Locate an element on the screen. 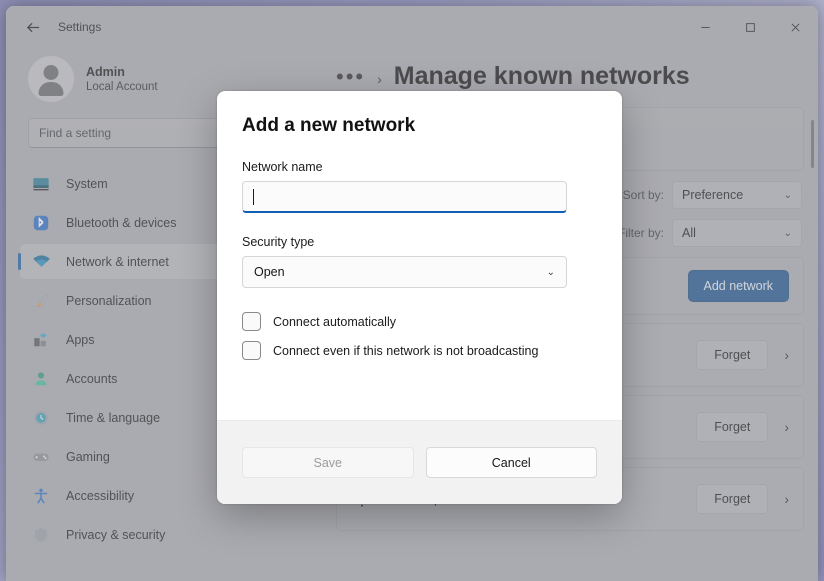 Image resolution: width=824 pixels, height=581 pixels. maximize-icon is located at coordinates (750, 27).